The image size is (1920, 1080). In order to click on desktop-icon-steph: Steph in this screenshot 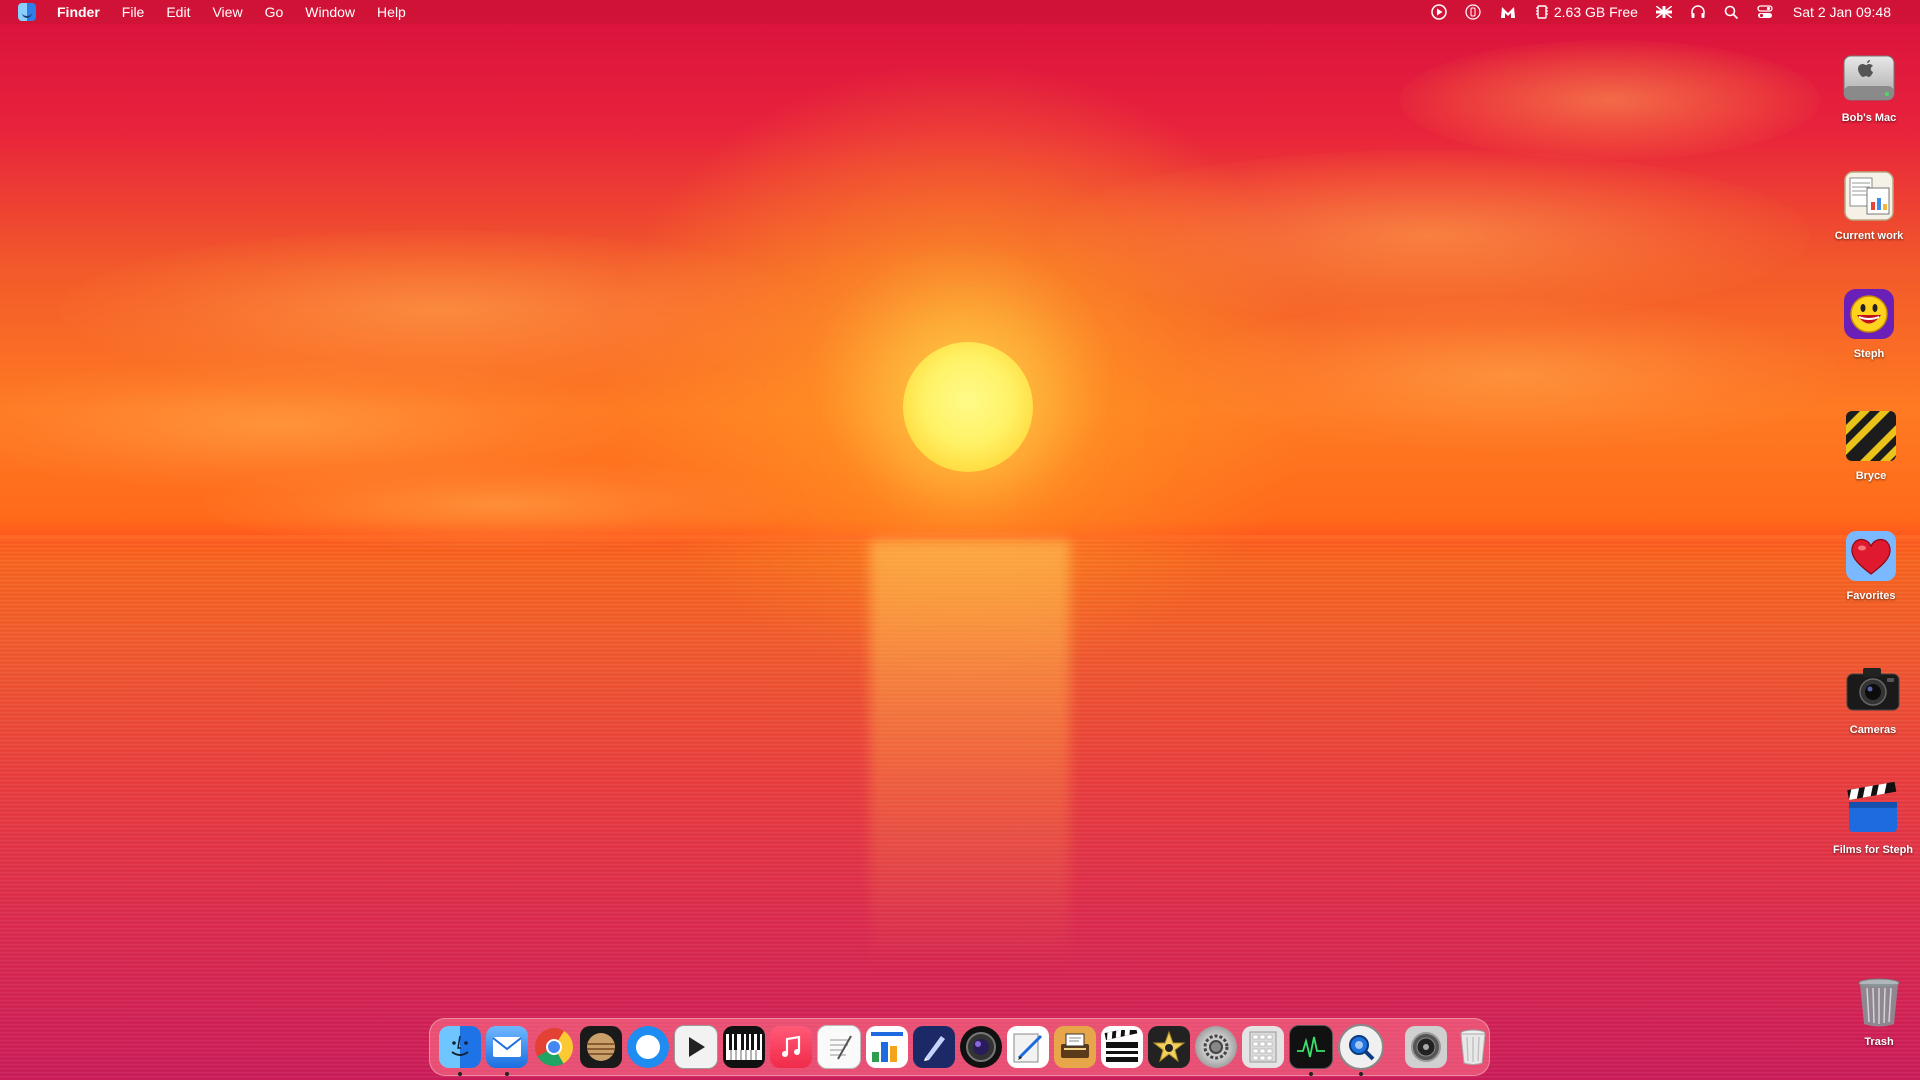, I will do `click(1867, 323)`.